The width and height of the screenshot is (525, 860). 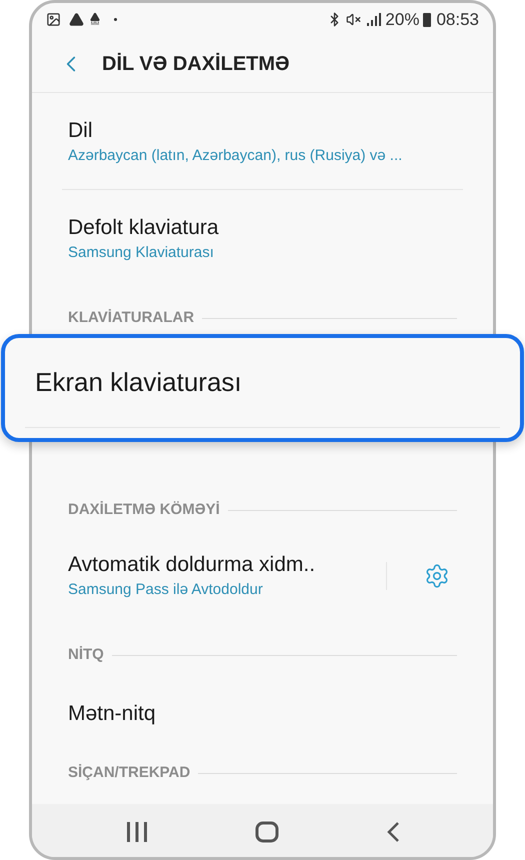 What do you see at coordinates (76, 19) in the screenshot?
I see `warning-icon` at bounding box center [76, 19].